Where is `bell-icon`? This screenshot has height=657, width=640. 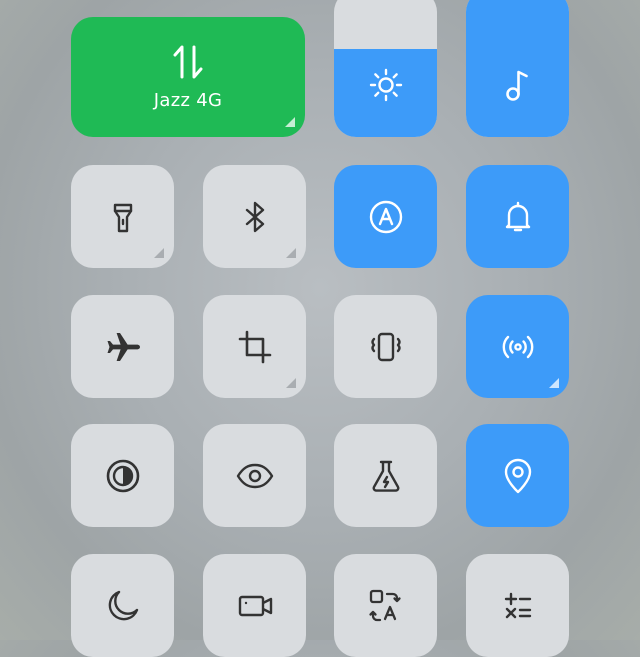 bell-icon is located at coordinates (517, 216).